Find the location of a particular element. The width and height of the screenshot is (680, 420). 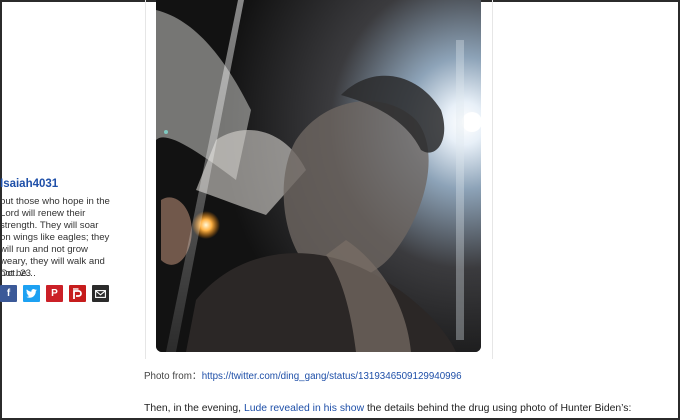

caption-label: Photo from： is located at coordinates (173, 376).